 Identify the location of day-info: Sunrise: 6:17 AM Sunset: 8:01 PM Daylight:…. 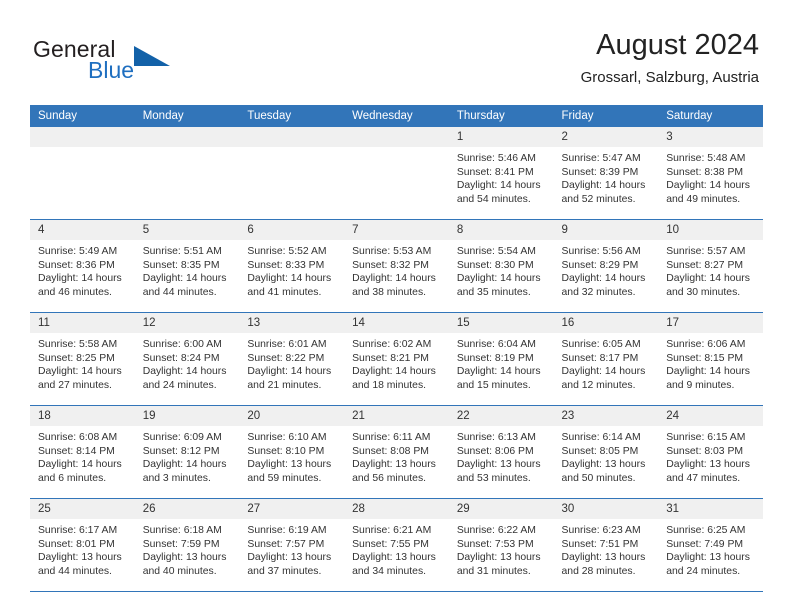
(82, 548).